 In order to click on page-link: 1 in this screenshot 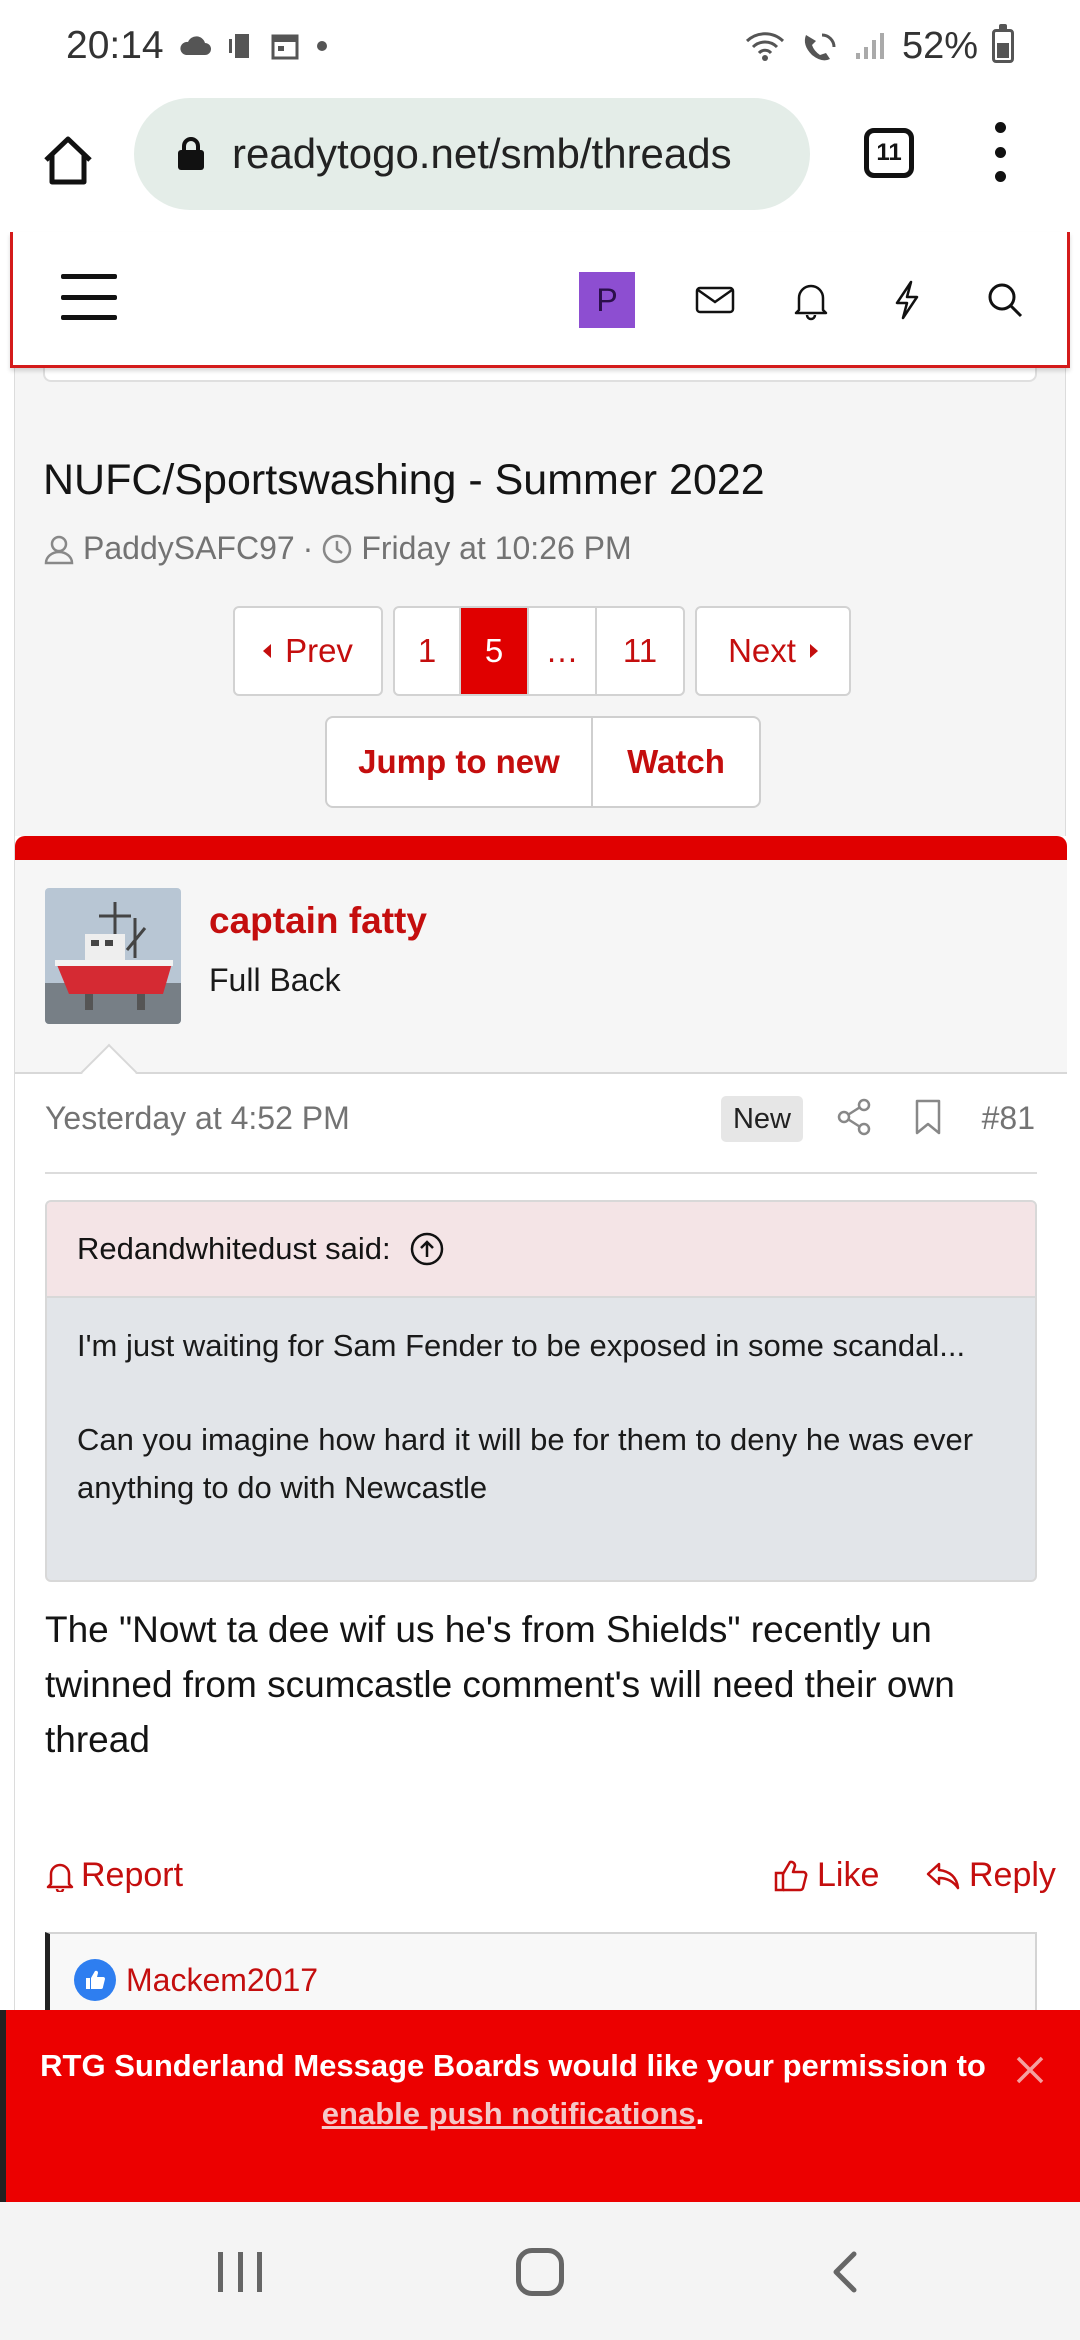, I will do `click(428, 651)`.